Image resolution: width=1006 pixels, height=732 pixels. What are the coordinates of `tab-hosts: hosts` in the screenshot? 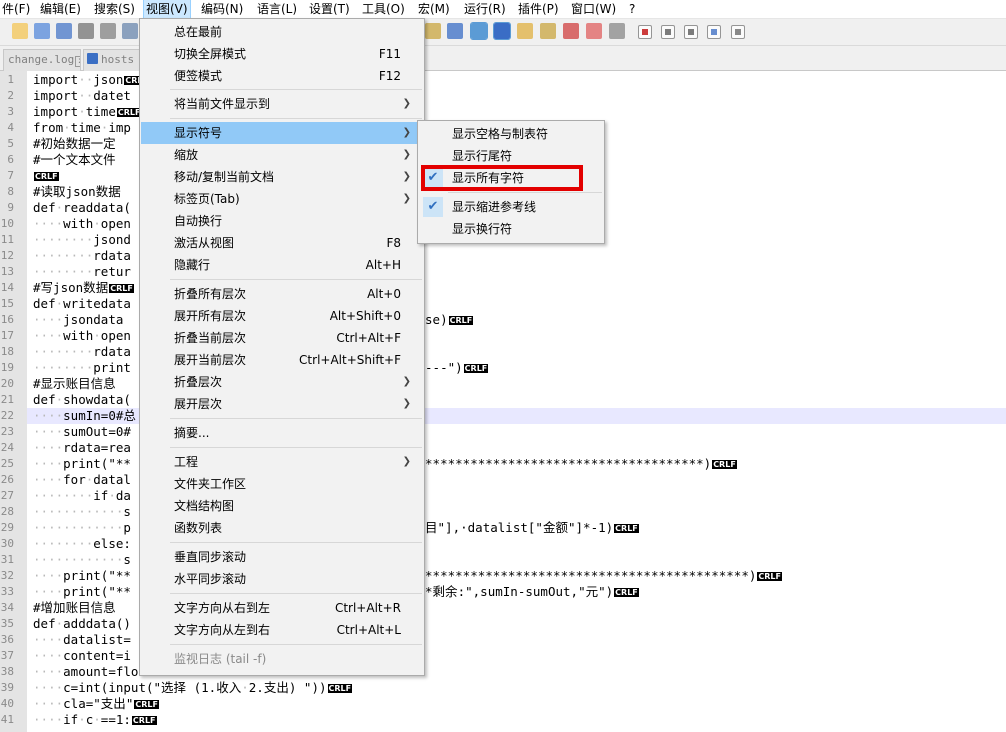 It's located at (114, 60).